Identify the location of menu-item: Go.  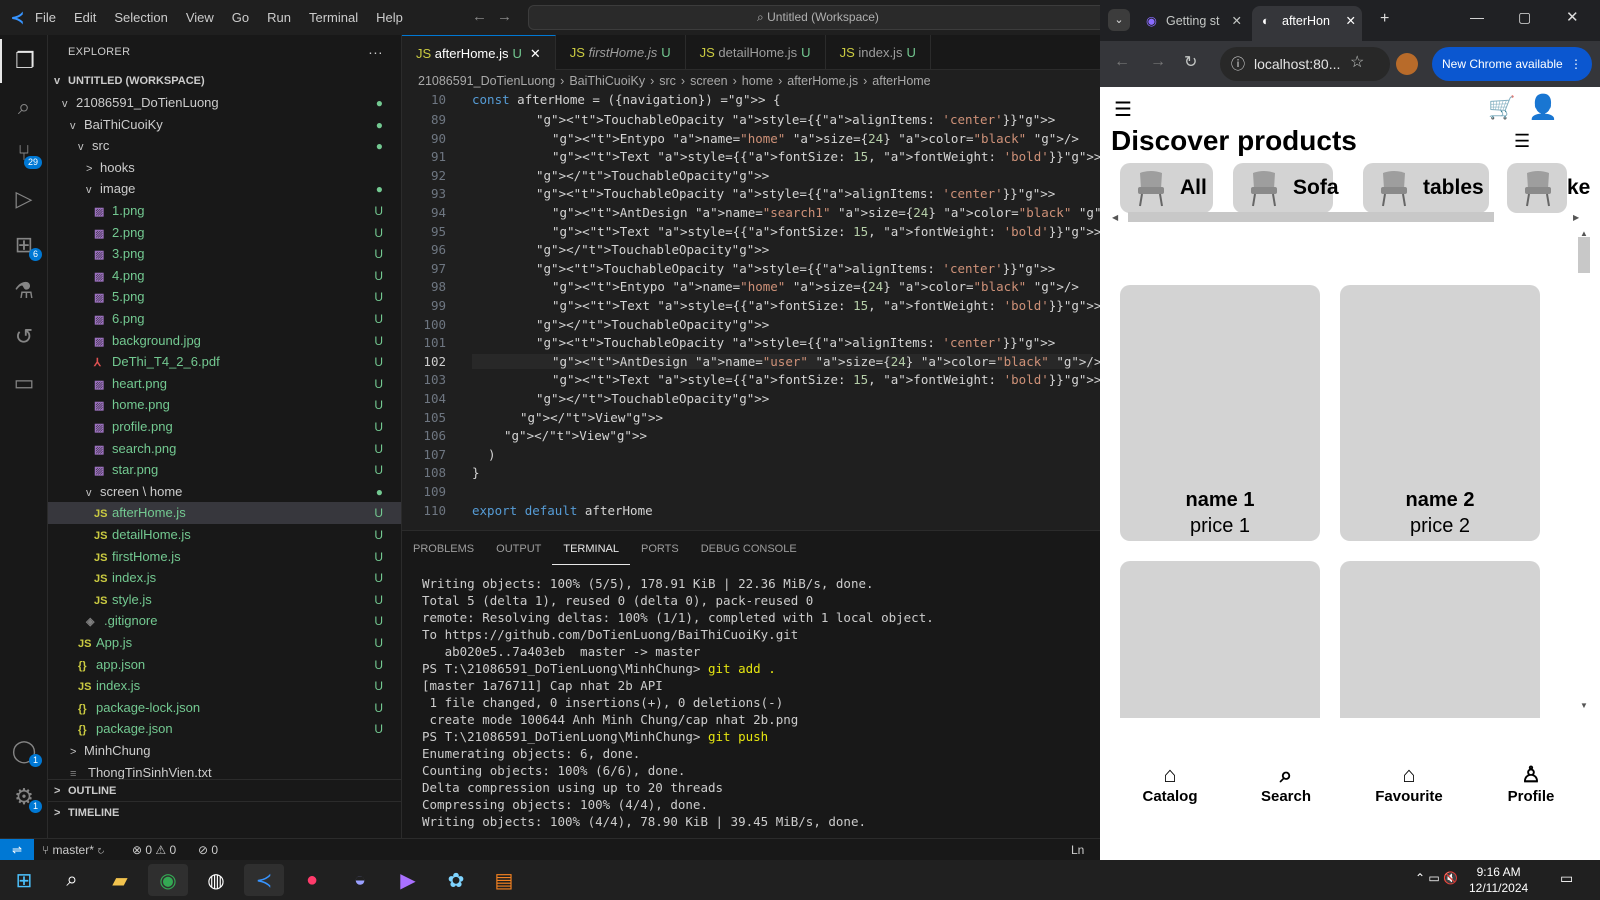
(240, 17).